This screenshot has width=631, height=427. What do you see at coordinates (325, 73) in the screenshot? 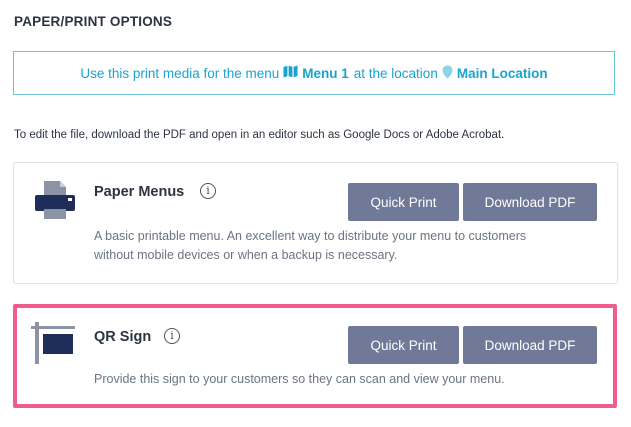
I see `notice-menu-link: Menu 1` at bounding box center [325, 73].